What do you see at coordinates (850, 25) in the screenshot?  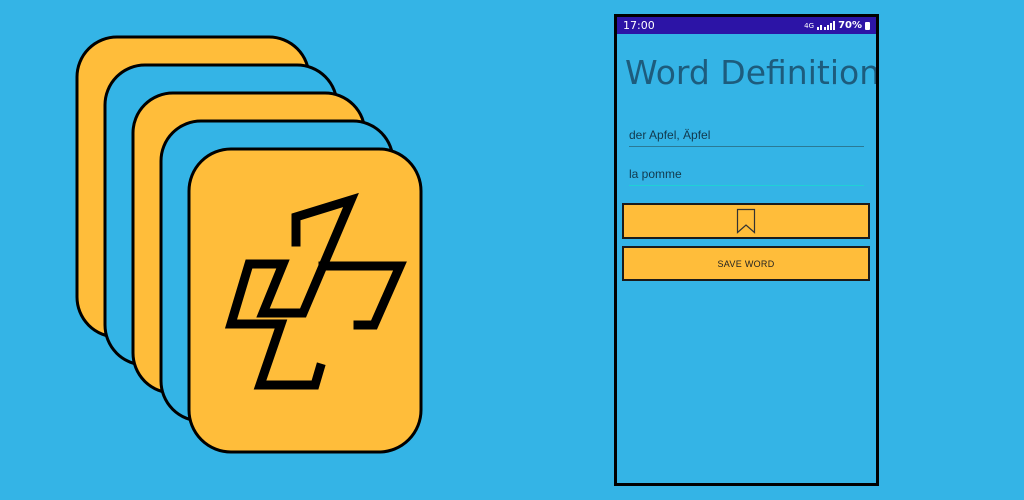 I see `battery-percentage: 70%` at bounding box center [850, 25].